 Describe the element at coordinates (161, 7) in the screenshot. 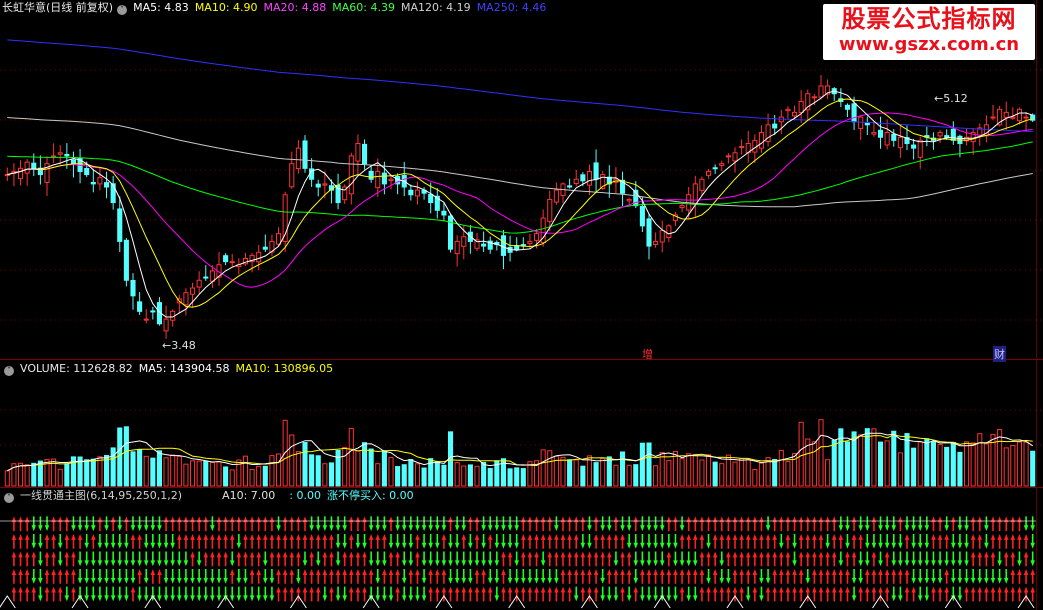

I see `ma5-readout: MA5: 4.83` at that location.